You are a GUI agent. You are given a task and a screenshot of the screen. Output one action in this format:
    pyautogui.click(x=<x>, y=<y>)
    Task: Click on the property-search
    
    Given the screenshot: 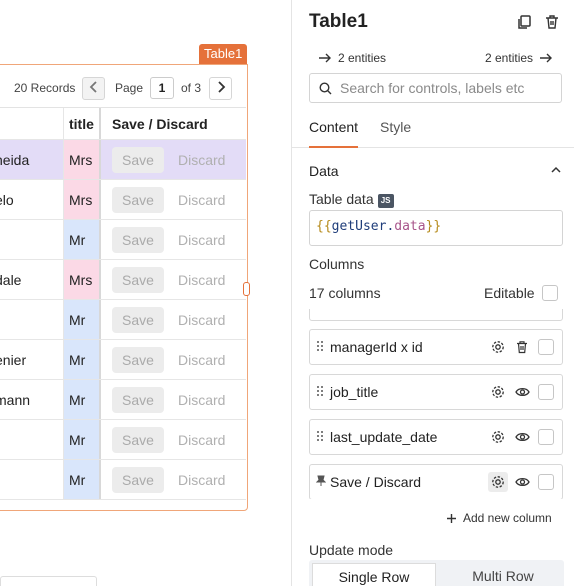 What is the action you would take?
    pyautogui.click(x=435, y=88)
    